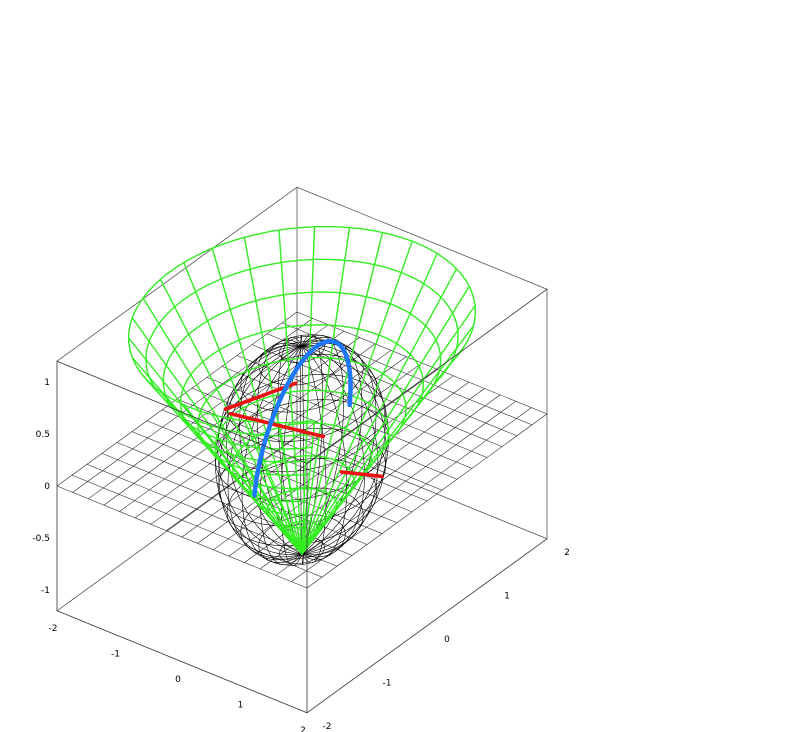 Image resolution: width=800 pixels, height=732 pixels. Describe the element at coordinates (47, 383) in the screenshot. I see `z-tick-label: 1` at that location.